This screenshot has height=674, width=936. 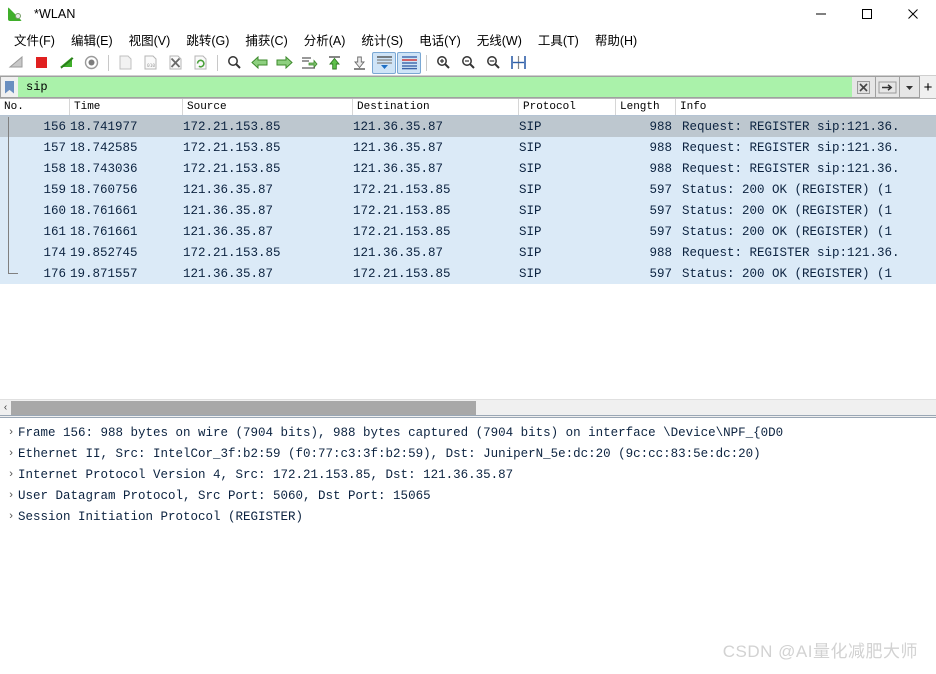 I want to click on cell-destination: 121.36.35.87, so click(x=398, y=126).